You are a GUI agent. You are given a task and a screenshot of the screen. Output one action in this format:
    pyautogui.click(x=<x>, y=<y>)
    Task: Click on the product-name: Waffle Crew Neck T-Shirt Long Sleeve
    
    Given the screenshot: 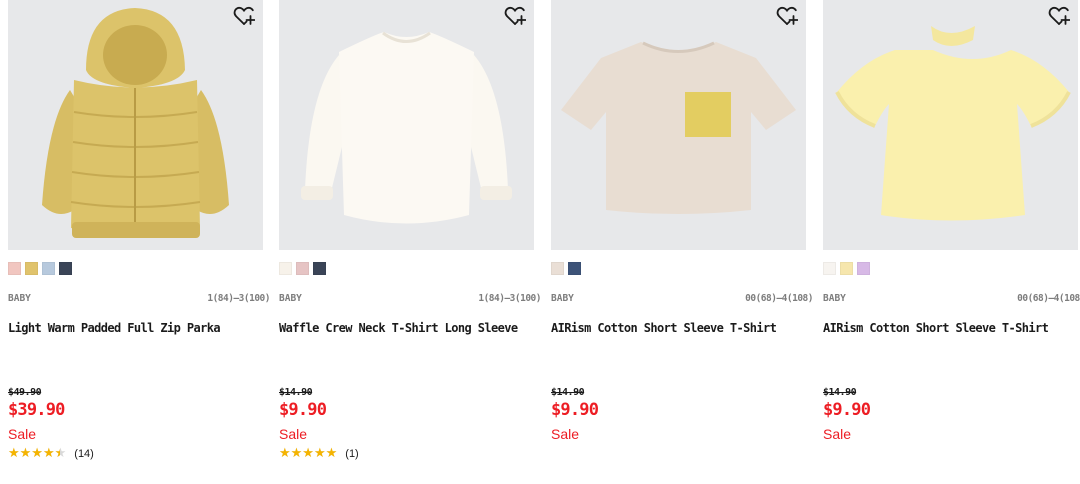 What is the action you would take?
    pyautogui.click(x=410, y=328)
    